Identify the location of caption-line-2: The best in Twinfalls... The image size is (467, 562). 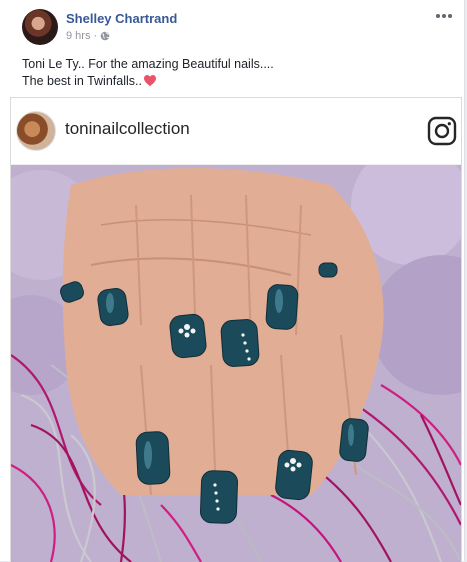
(232, 81).